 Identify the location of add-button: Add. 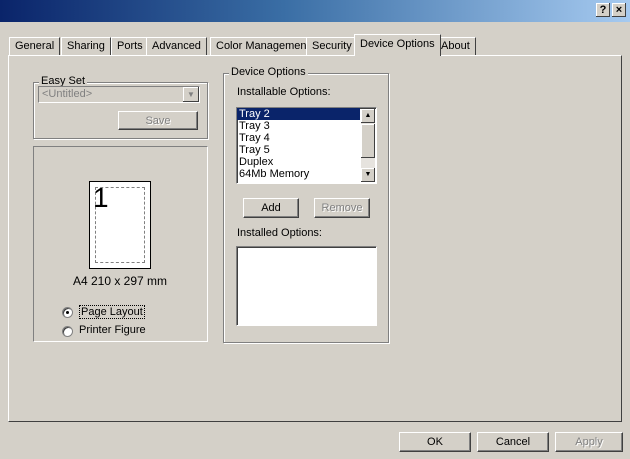
(271, 208).